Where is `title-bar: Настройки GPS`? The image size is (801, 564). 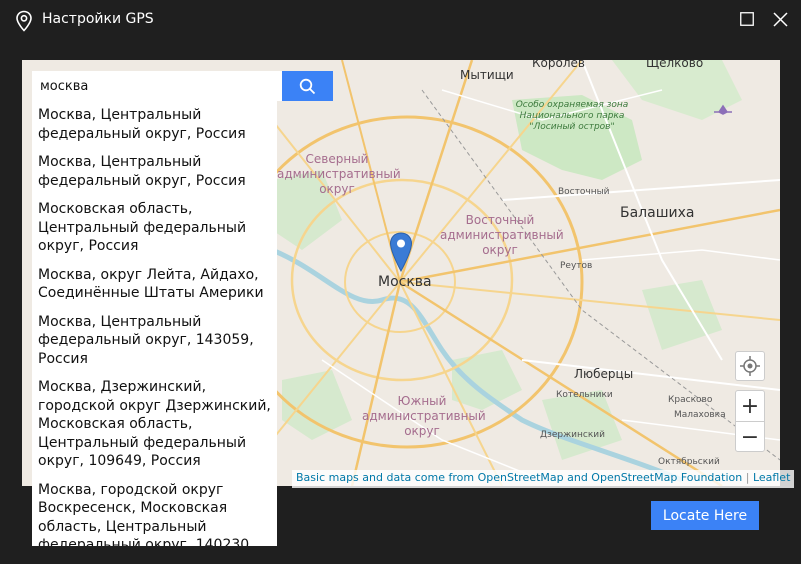
title-bar: Настройки GPS is located at coordinates (400, 20).